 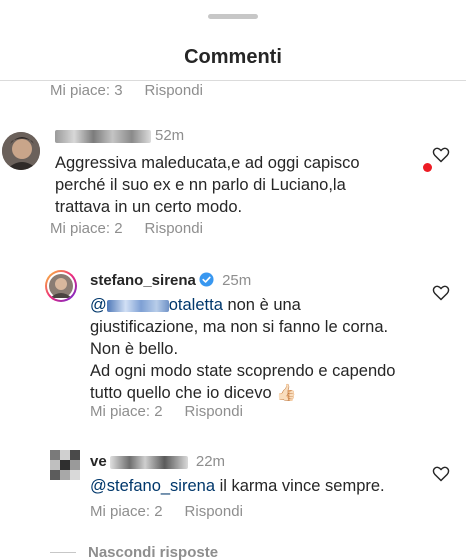 I want to click on sheet-title: Commenti, so click(x=233, y=57).